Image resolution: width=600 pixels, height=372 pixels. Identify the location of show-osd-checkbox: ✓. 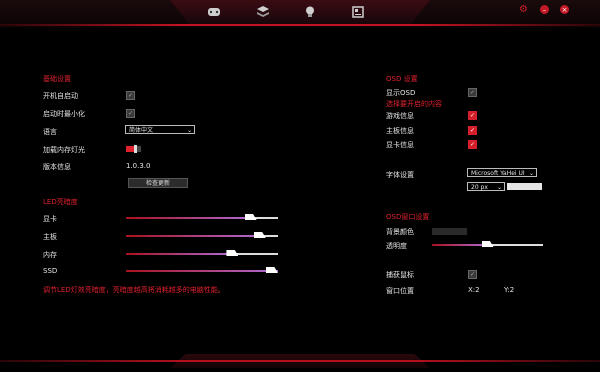
(472, 92).